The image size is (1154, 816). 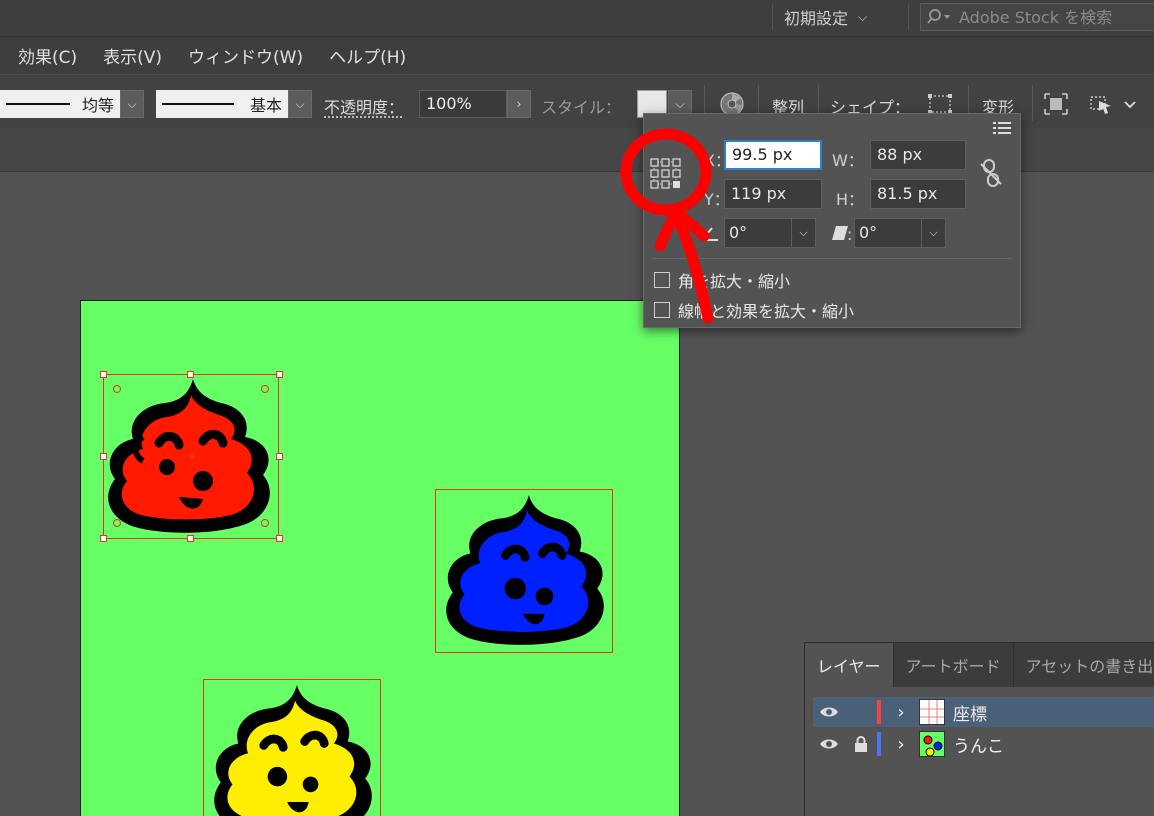 I want to click on tab-artboards: アートボード, so click(x=954, y=665).